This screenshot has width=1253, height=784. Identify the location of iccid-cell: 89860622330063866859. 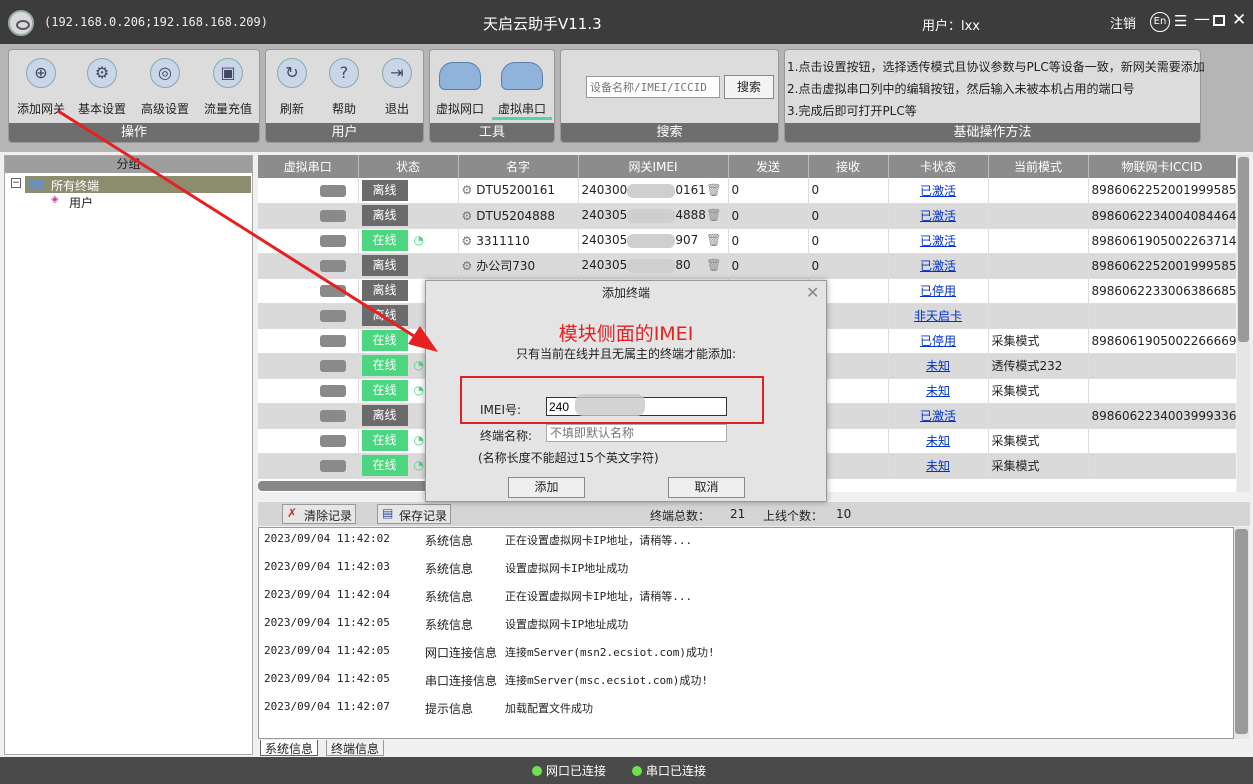
(1162, 291).